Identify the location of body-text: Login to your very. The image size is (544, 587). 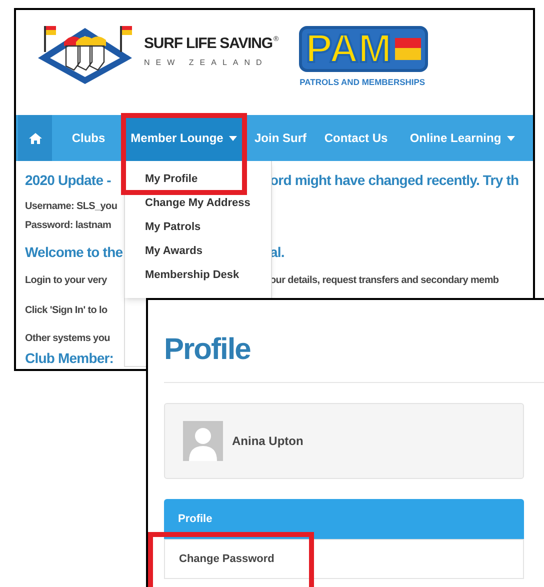
(66, 281).